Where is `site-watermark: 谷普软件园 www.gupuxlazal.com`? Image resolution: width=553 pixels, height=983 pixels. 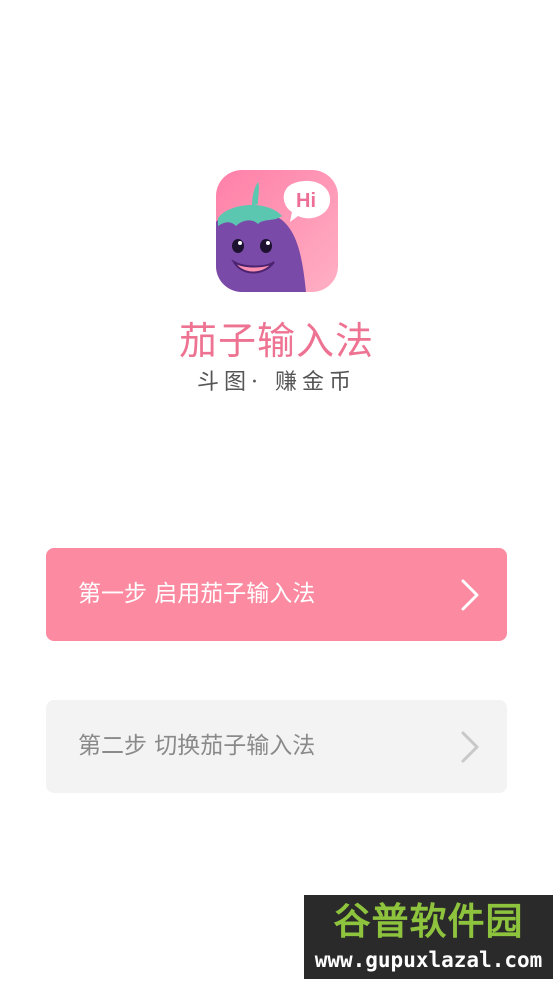 site-watermark: 谷普软件园 www.gupuxlazal.com is located at coordinates (428, 937).